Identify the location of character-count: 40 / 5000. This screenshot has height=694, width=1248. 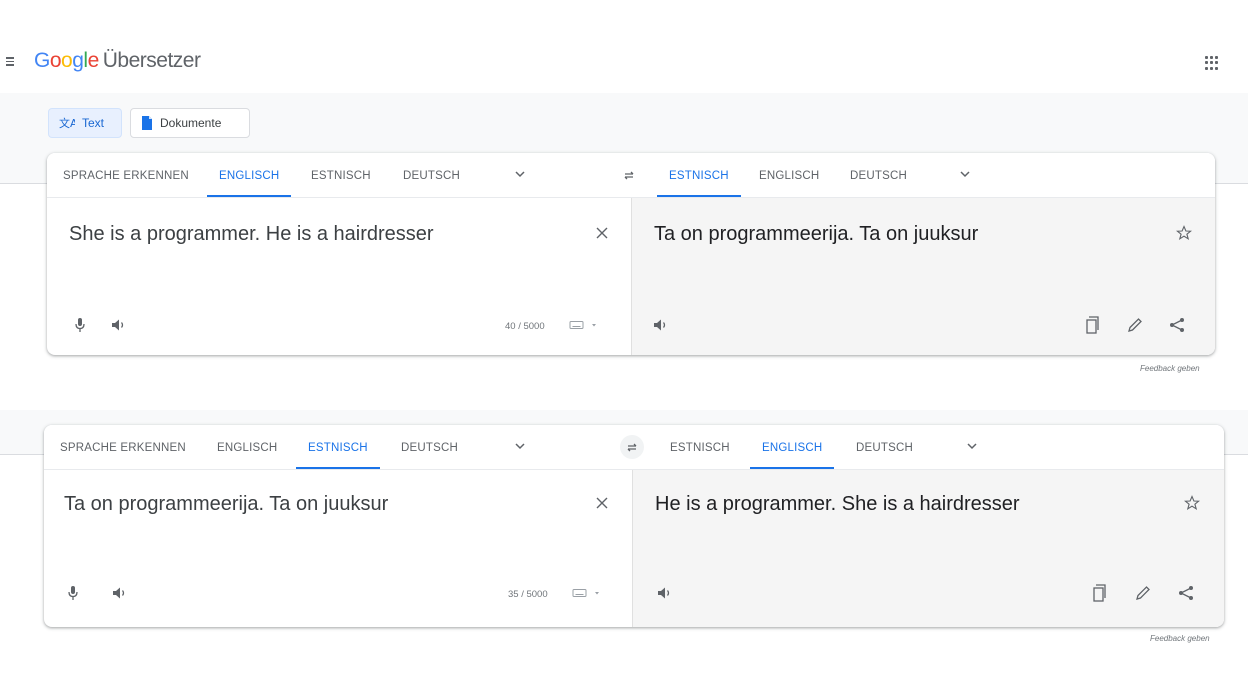
(525, 326).